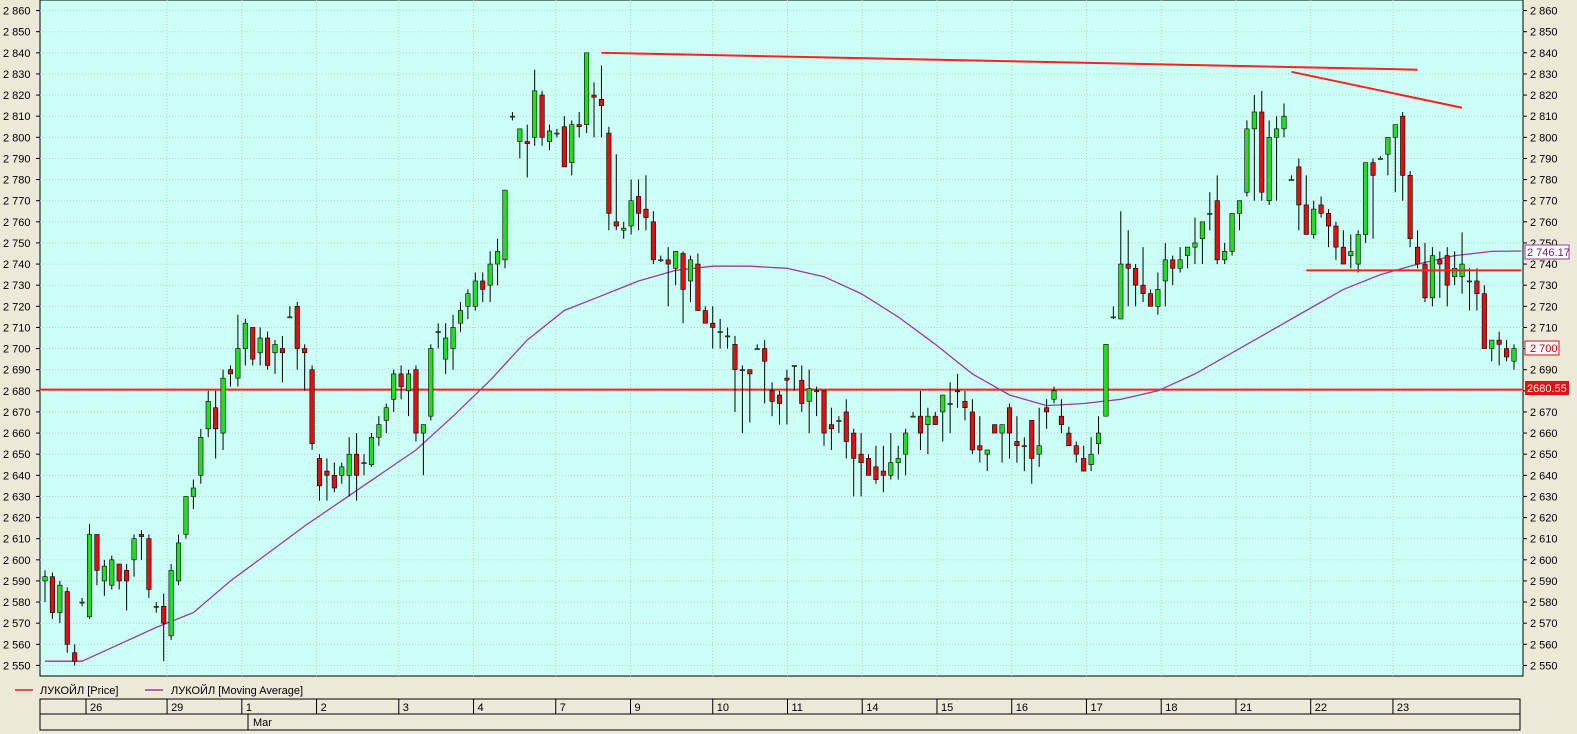 The image size is (1577, 734). Describe the element at coordinates (1544, 413) in the screenshot. I see `y-tick-right: 2 670` at that location.